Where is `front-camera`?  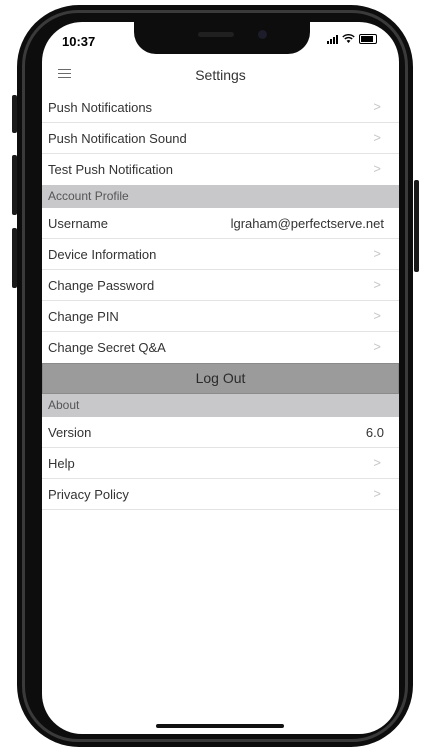 front-camera is located at coordinates (262, 34).